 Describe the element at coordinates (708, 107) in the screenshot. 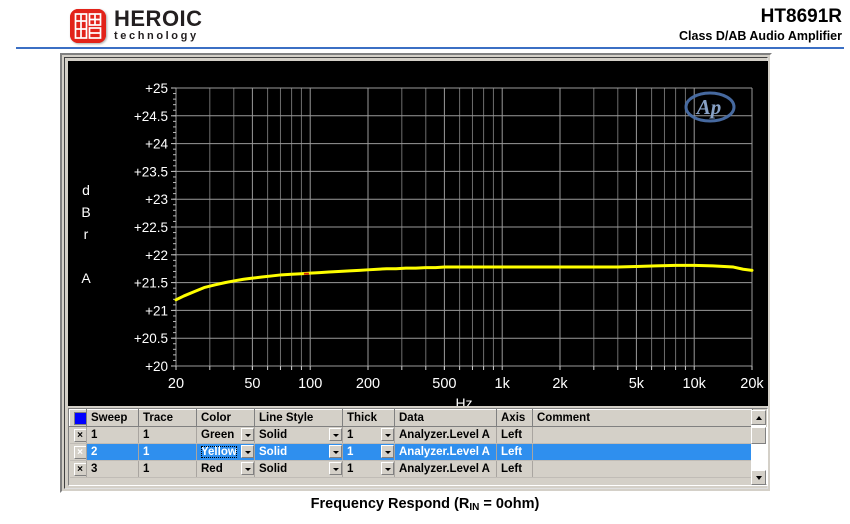

I see `svg-text: Ap` at that location.